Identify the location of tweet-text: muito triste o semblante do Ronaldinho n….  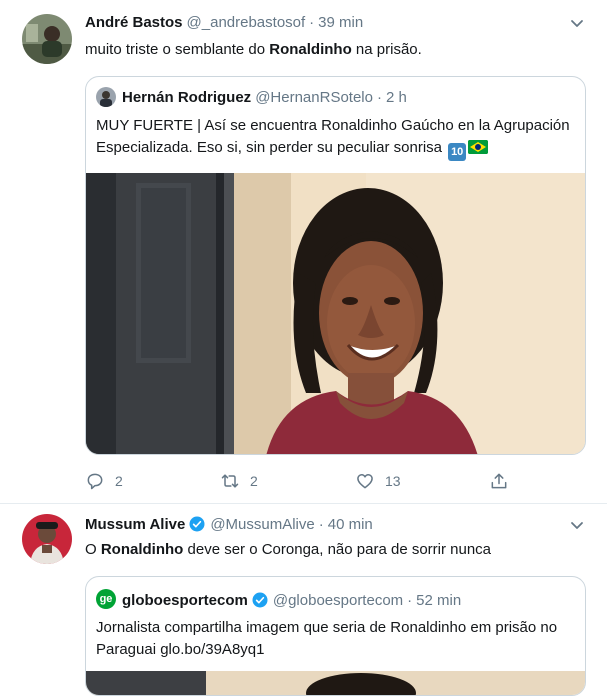
(253, 49).